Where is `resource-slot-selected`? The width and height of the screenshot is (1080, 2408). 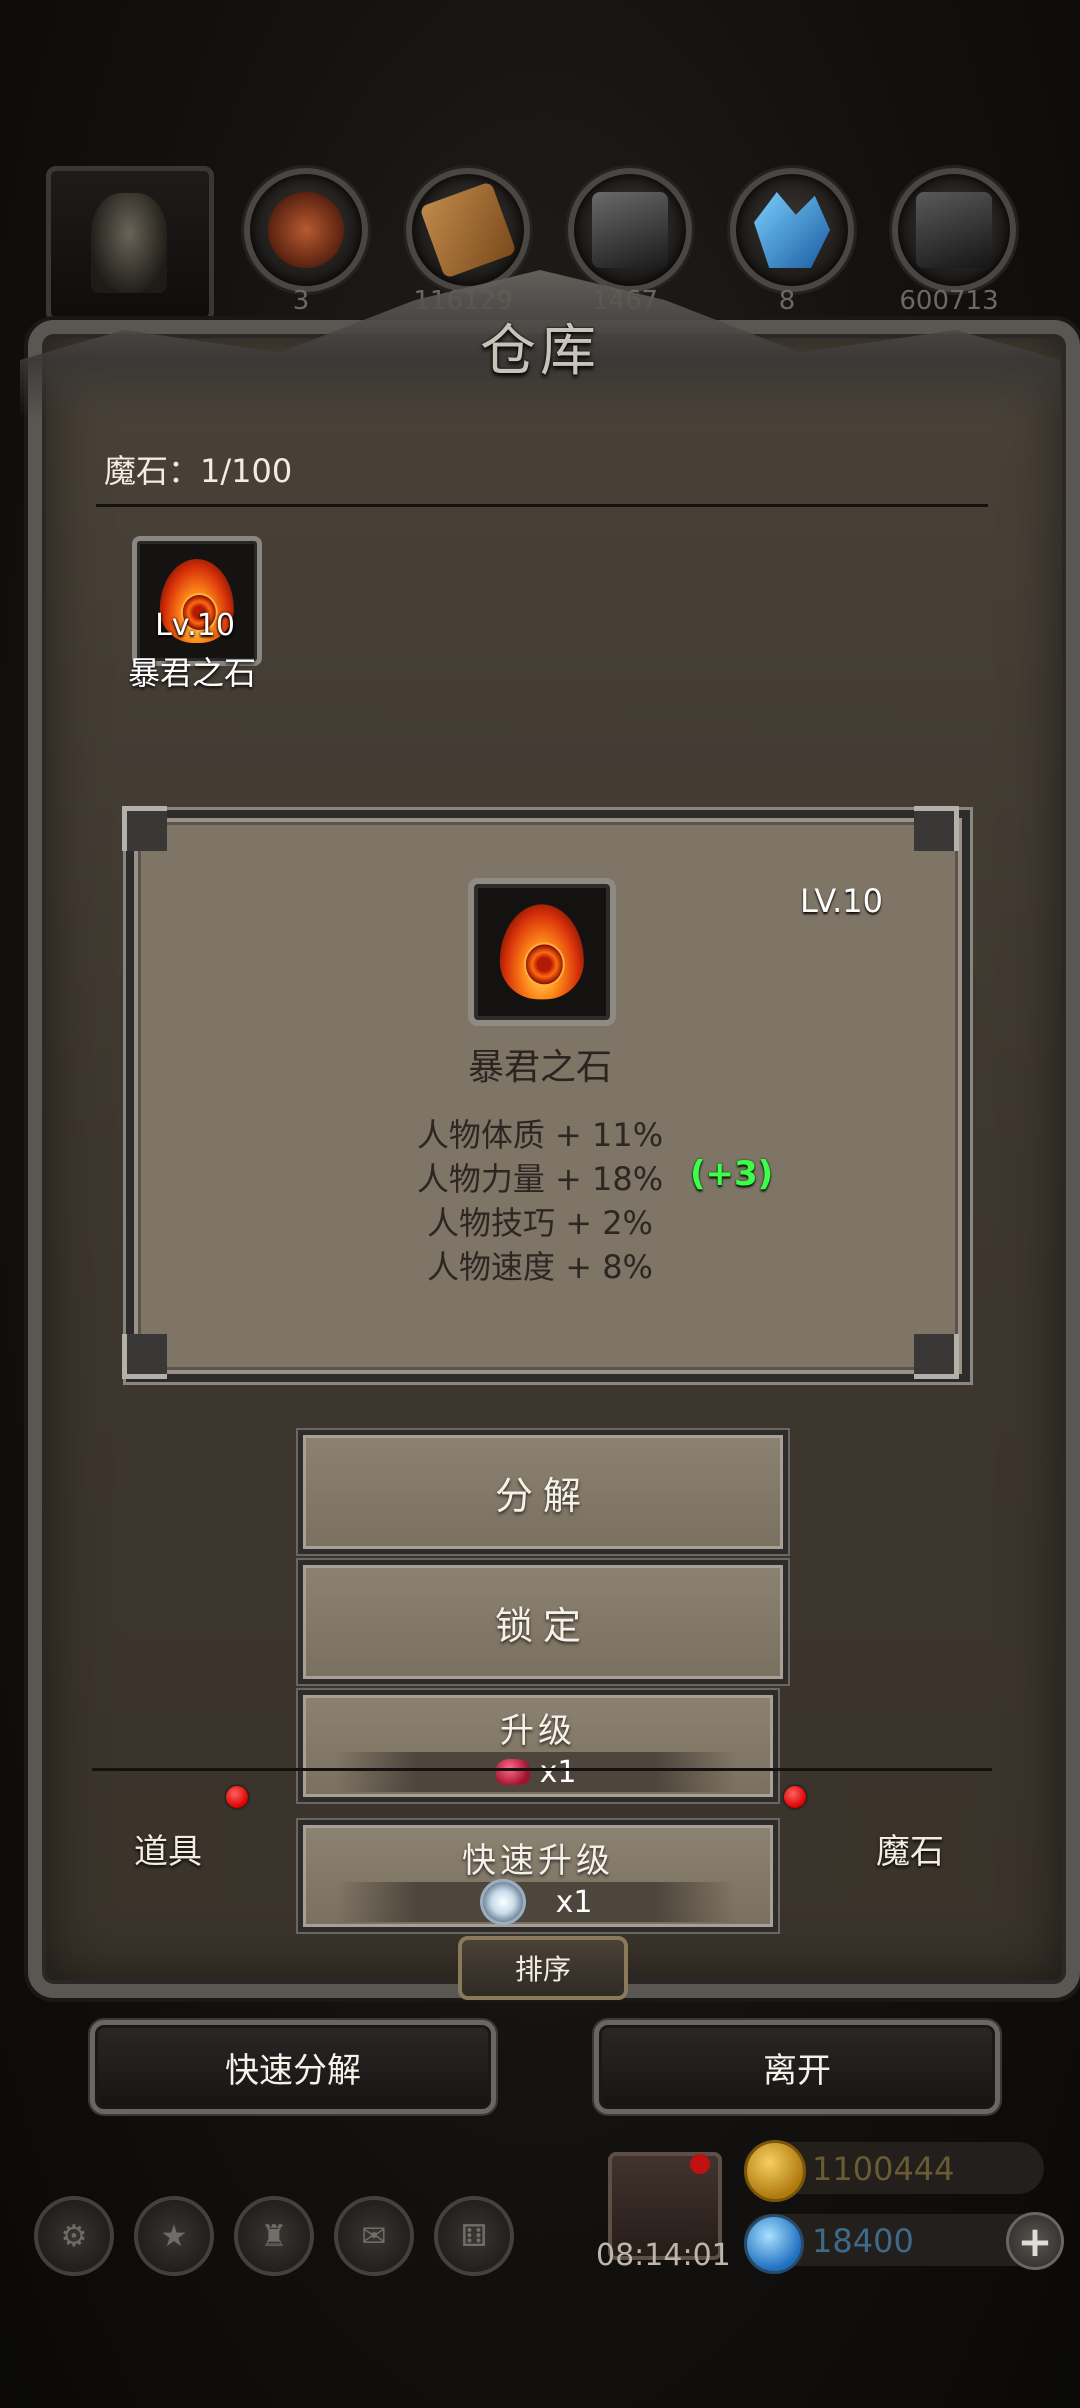
resource-slot-selected is located at coordinates (130, 244).